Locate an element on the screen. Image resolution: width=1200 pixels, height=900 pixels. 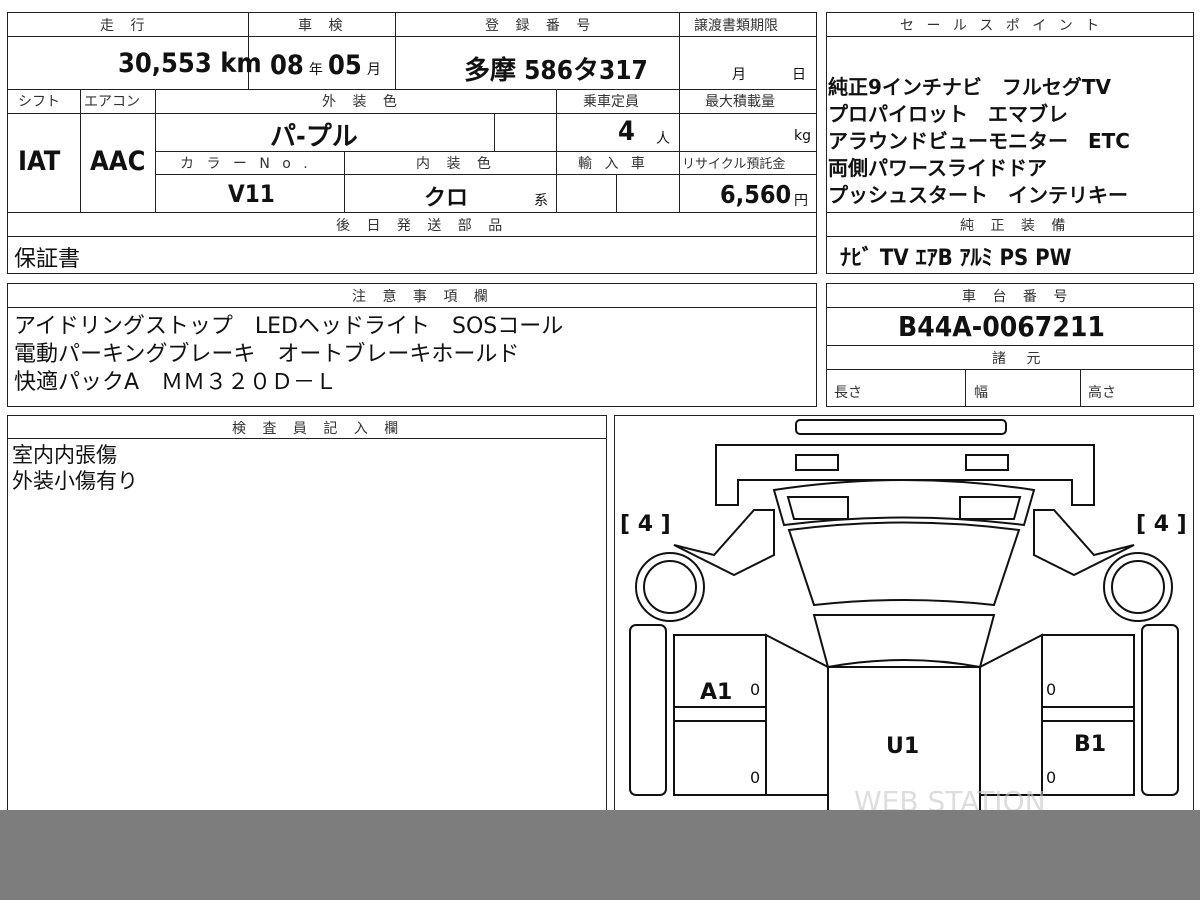
left-tire-label: [ 4 ] is located at coordinates (645, 524).